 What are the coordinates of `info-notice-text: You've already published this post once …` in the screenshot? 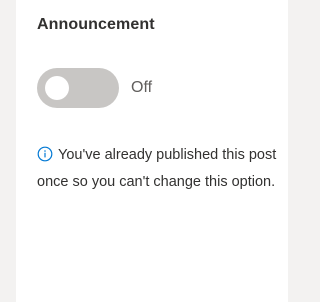 It's located at (157, 168).